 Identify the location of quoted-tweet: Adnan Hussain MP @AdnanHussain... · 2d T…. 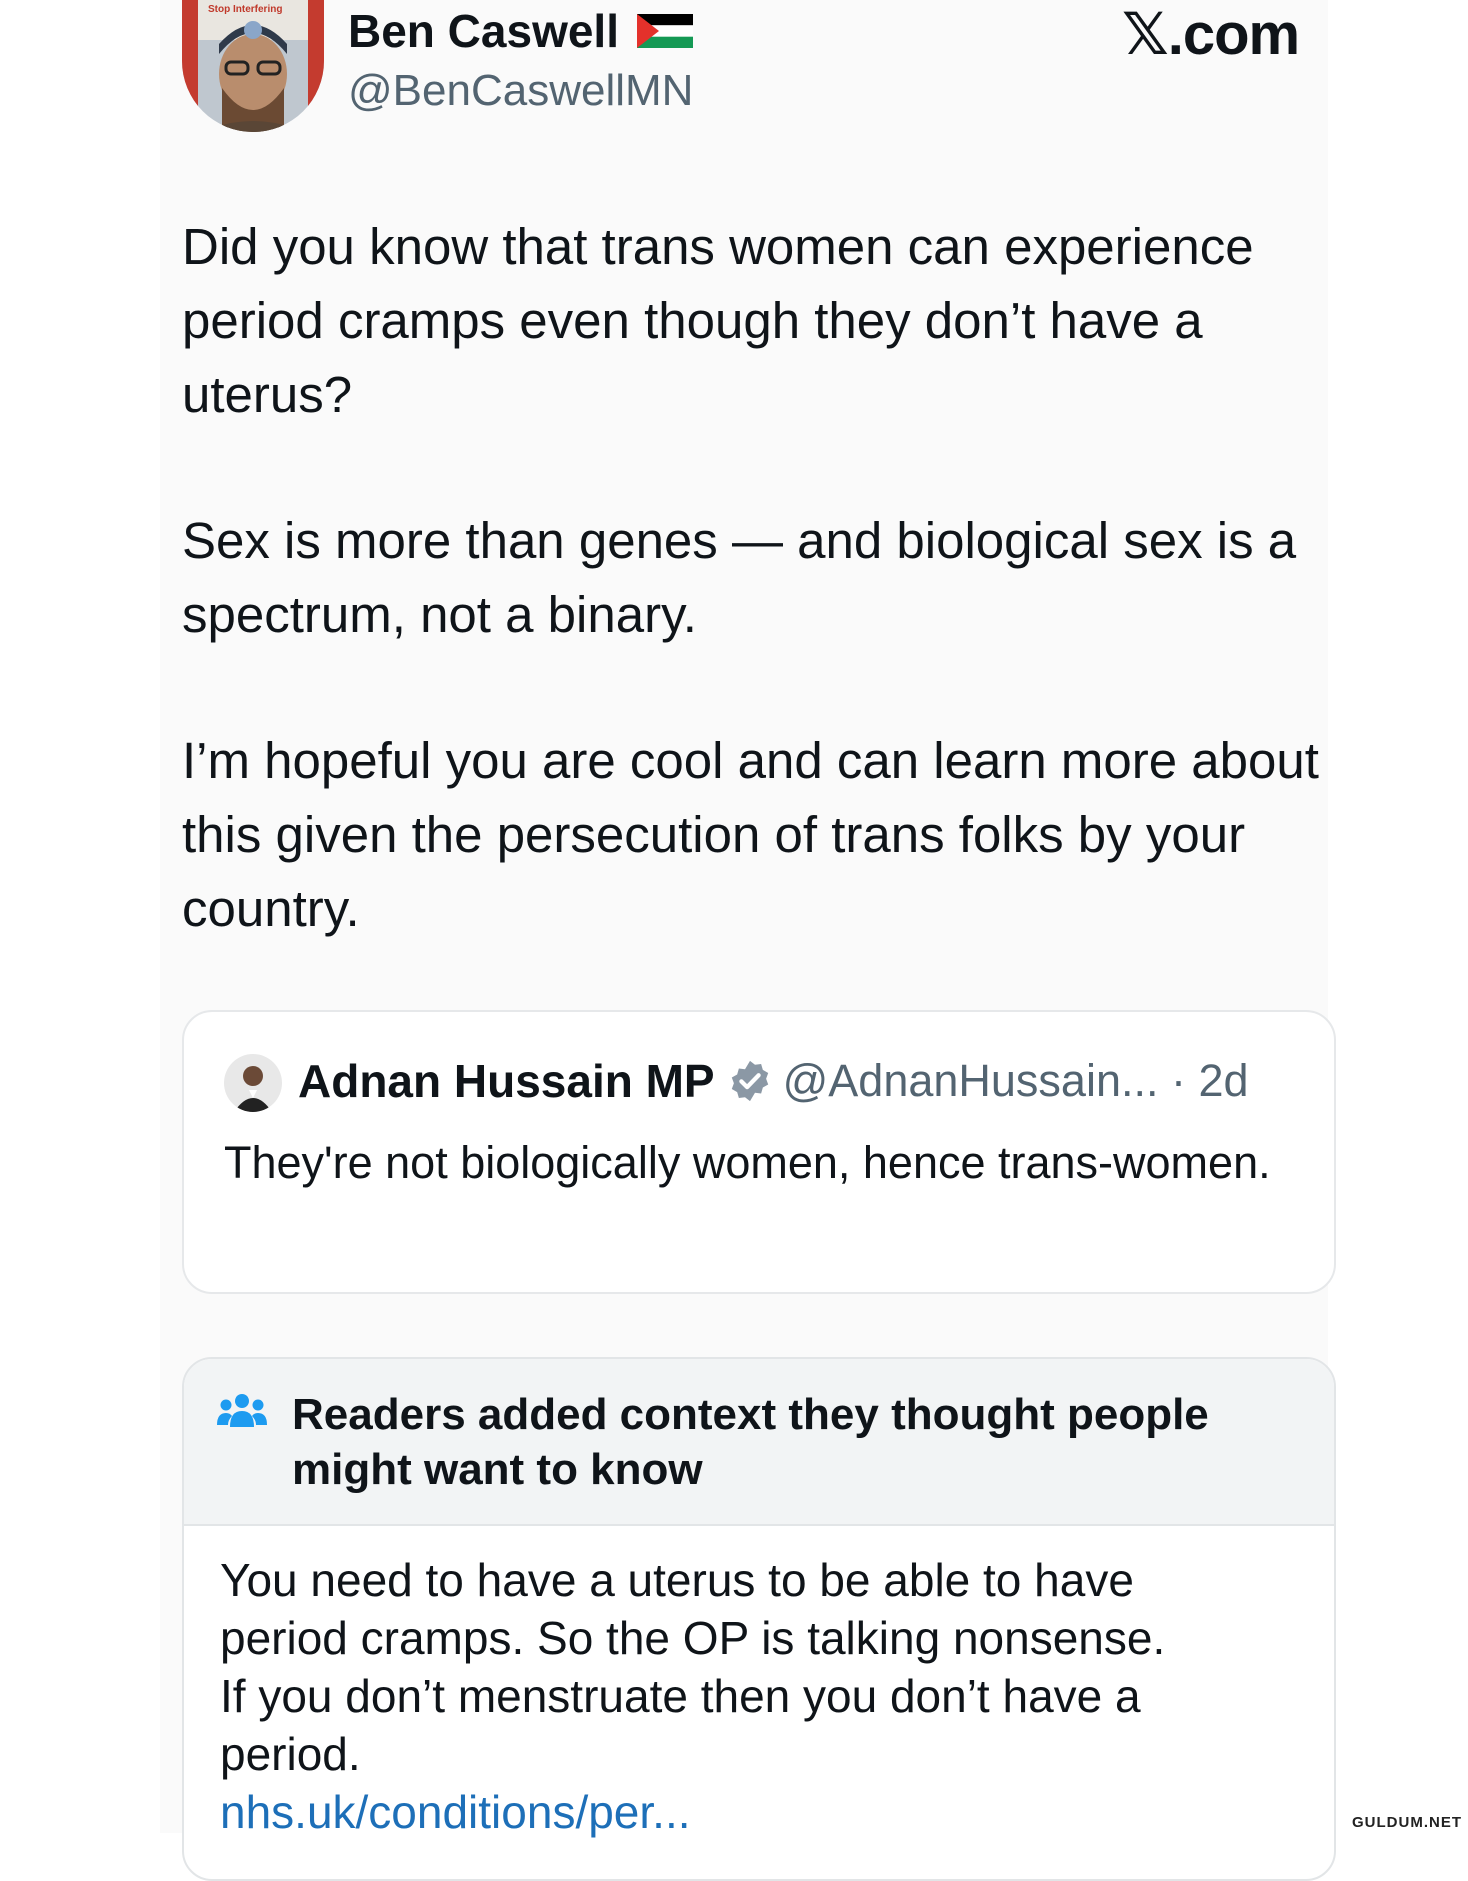
(759, 1152).